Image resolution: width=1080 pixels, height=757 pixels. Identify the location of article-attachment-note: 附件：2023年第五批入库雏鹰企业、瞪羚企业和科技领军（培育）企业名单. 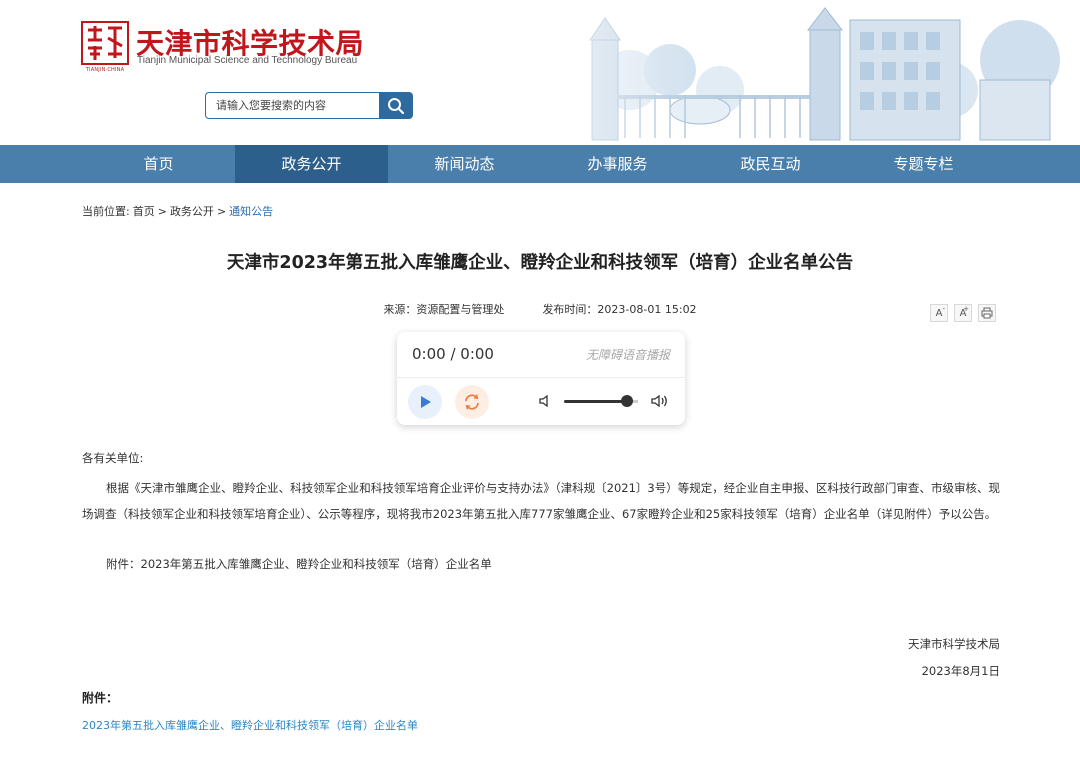
(299, 564).